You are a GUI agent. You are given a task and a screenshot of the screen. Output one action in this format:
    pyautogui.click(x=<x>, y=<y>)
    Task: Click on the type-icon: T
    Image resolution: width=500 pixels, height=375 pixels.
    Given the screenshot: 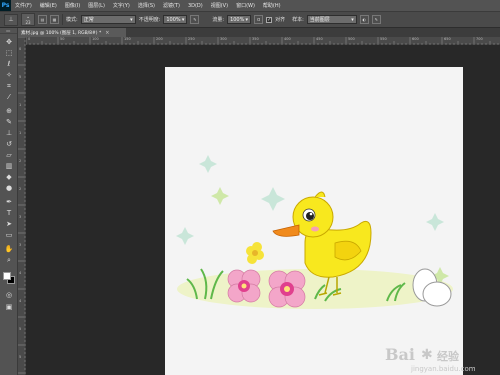 What is the action you would take?
    pyautogui.click(x=9, y=213)
    